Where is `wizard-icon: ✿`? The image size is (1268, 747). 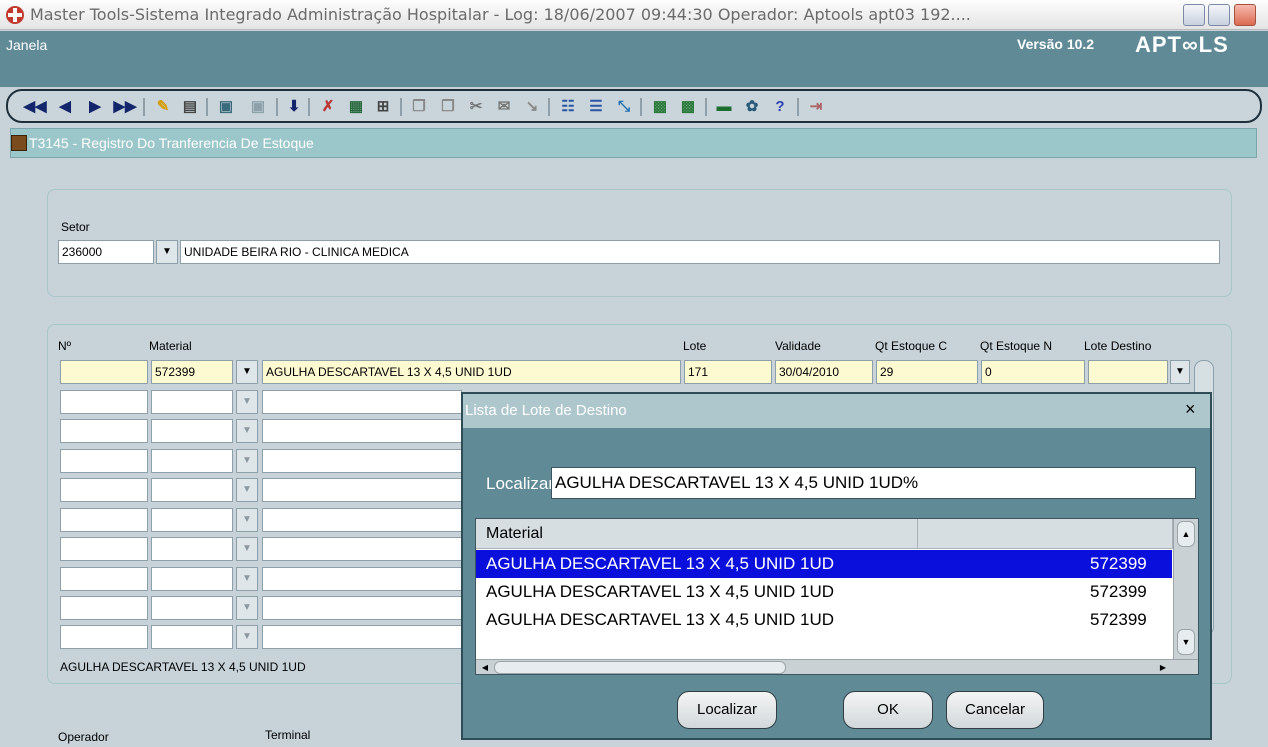 wizard-icon: ✿ is located at coordinates (752, 106).